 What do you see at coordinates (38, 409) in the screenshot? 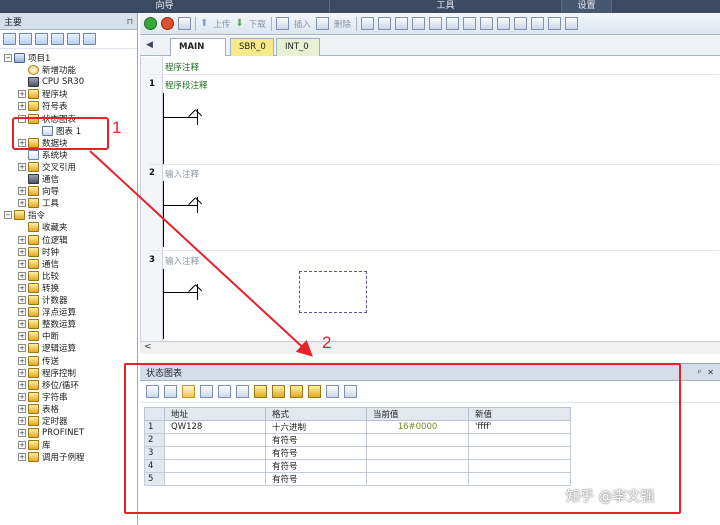
I see `tree-item: + 表格` at bounding box center [38, 409].